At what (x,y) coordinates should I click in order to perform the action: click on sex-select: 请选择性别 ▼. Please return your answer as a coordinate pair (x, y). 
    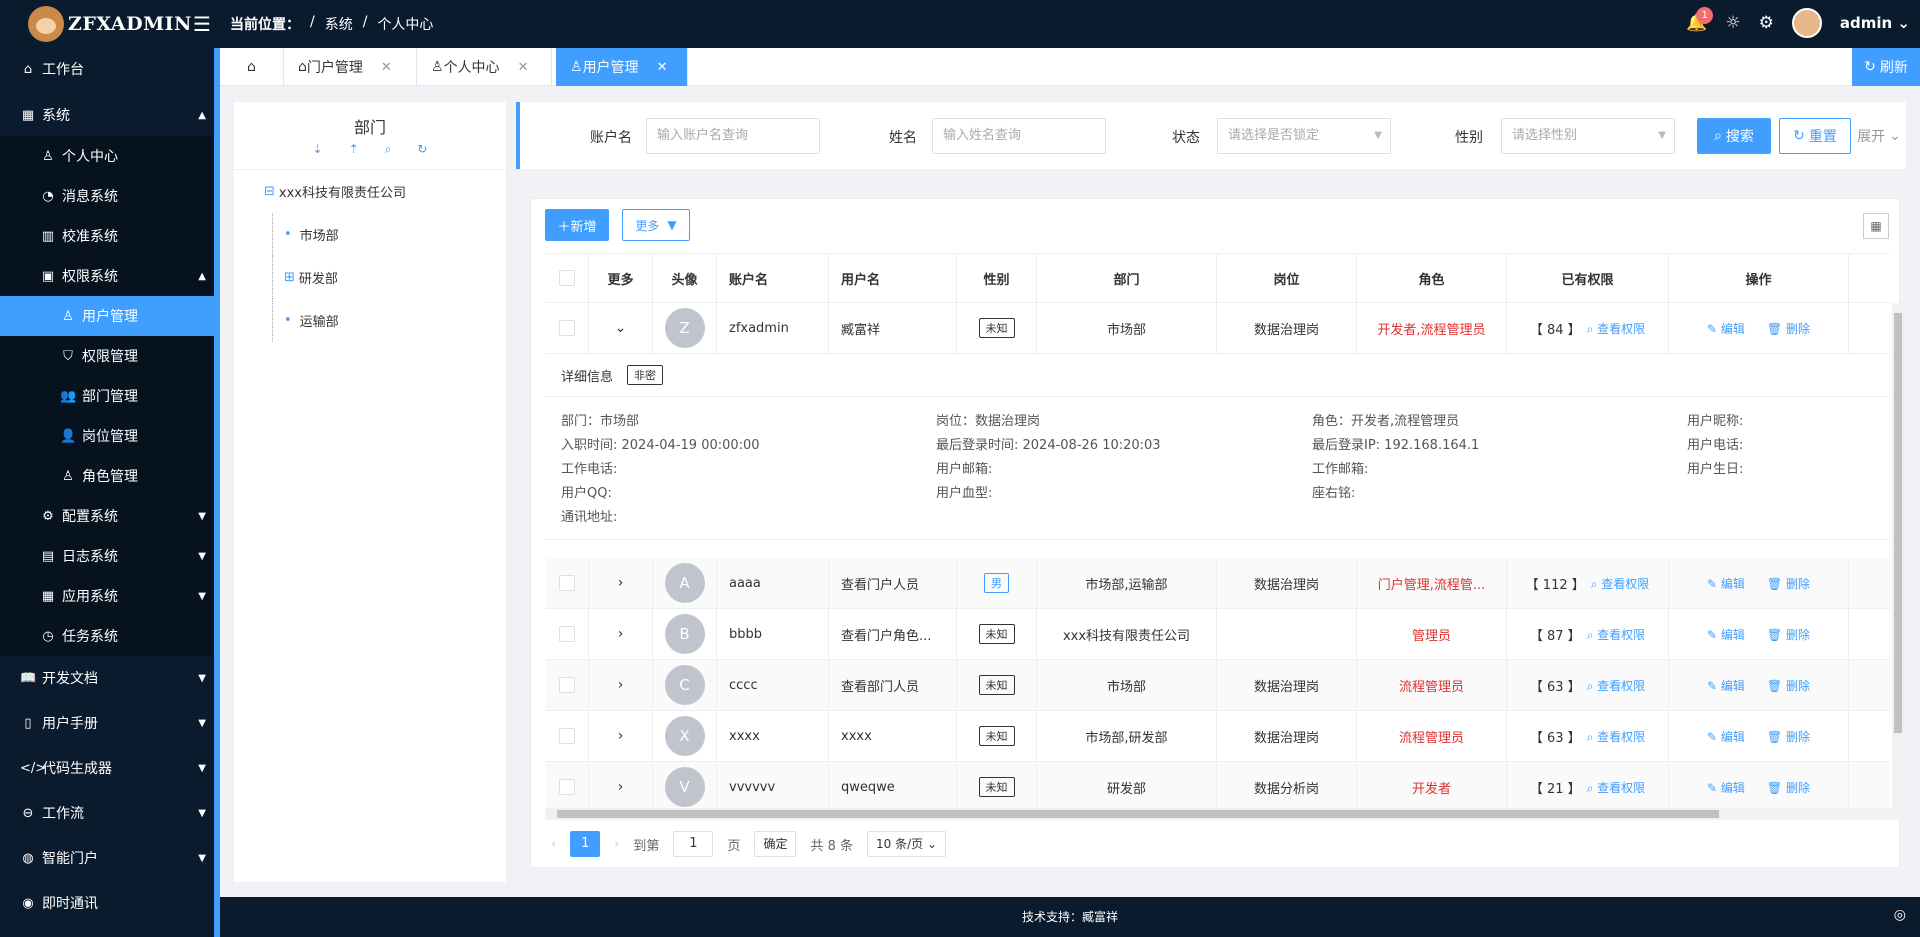
    Looking at the image, I should click on (1588, 136).